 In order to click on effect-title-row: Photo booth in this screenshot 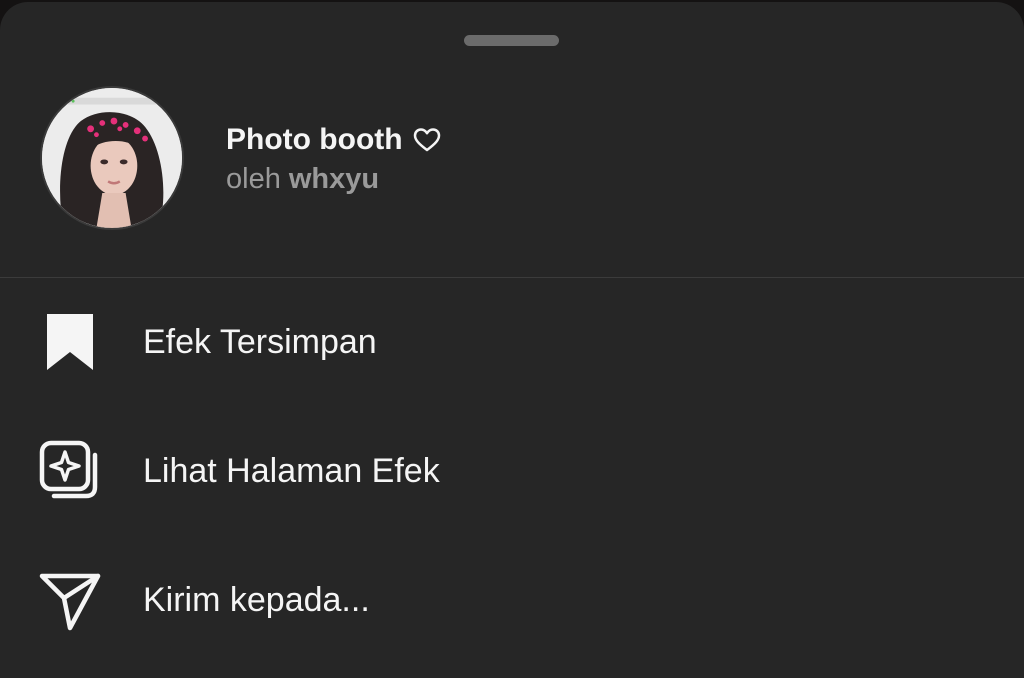, I will do `click(333, 140)`.